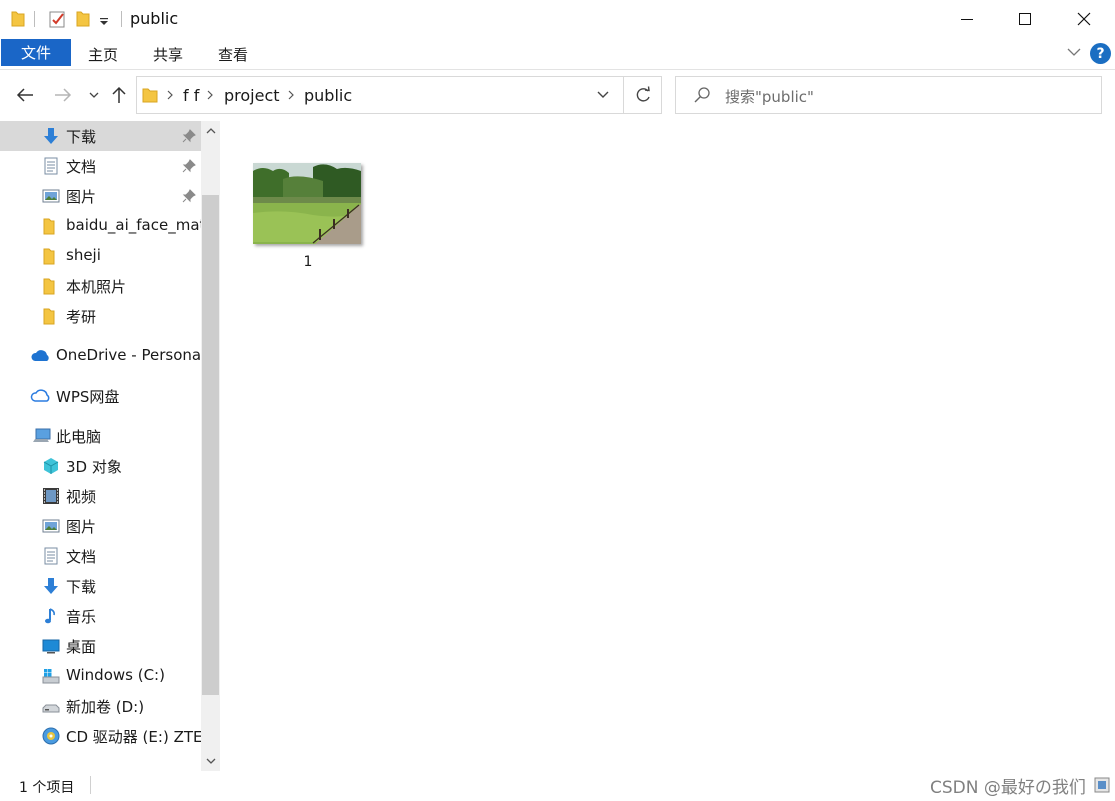  I want to click on forward-button, so click(63, 95).